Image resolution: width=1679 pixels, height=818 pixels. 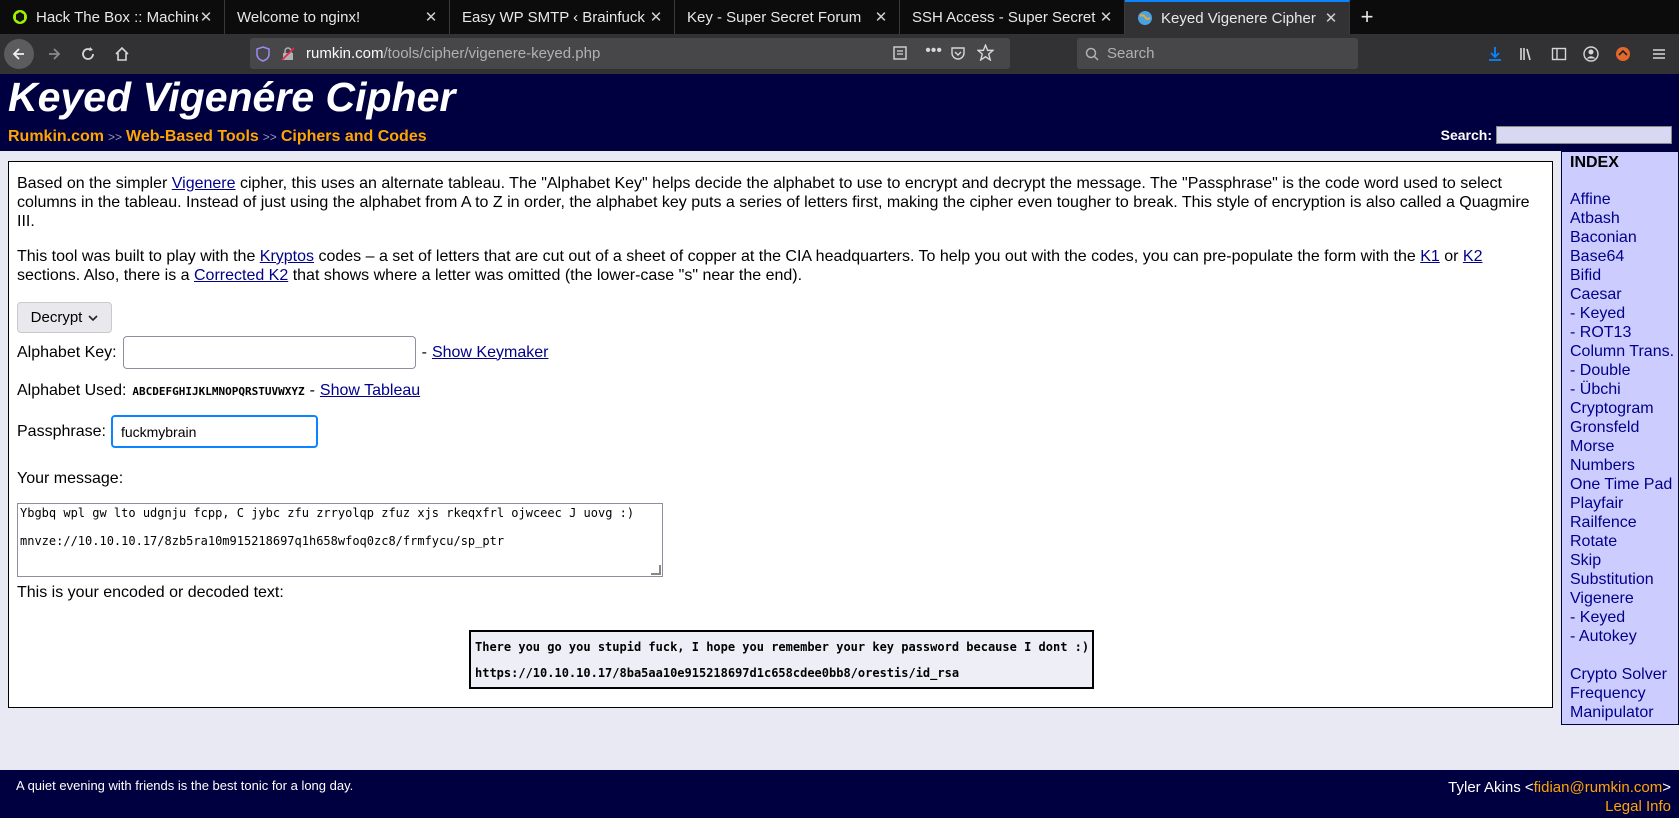 I want to click on sidebar-item-cryptogram: Cryptogram, so click(x=1620, y=408).